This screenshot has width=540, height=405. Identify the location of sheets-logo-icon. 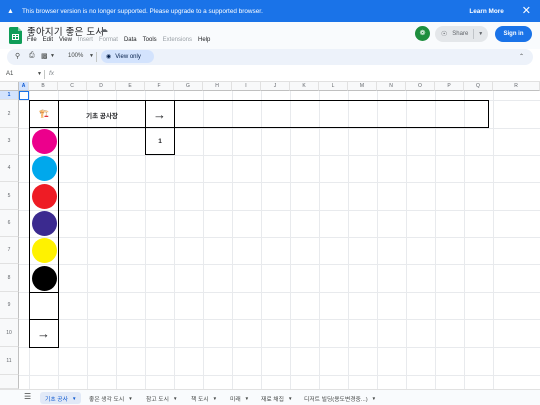
(15, 35).